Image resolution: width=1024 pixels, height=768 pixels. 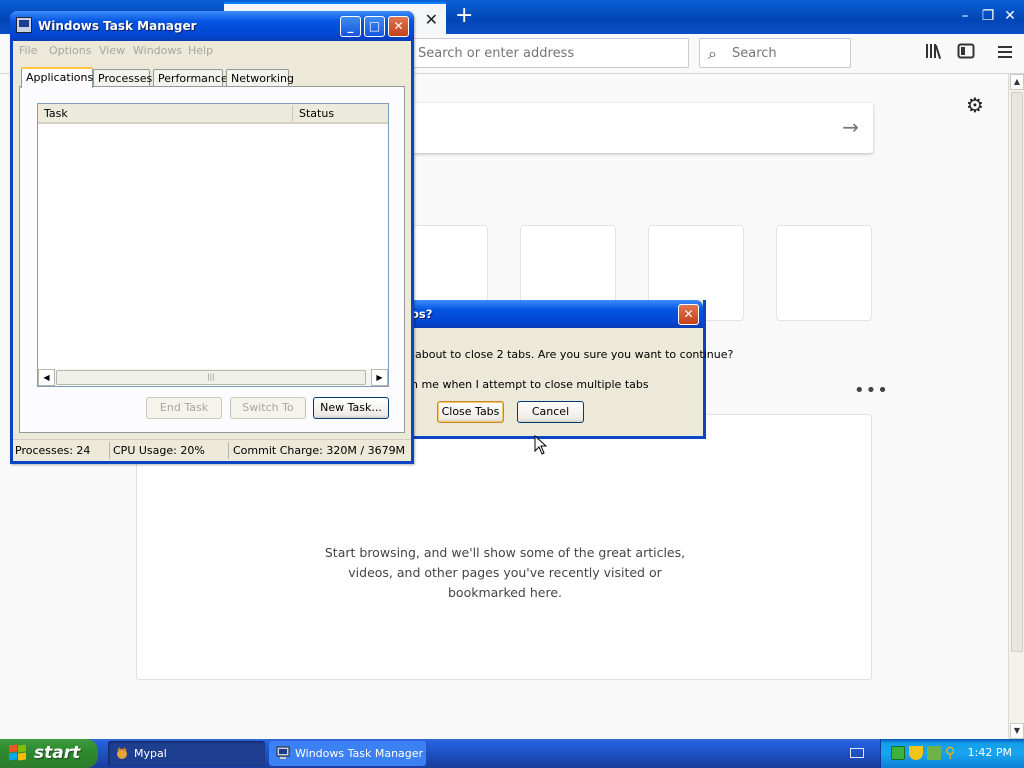 What do you see at coordinates (350, 26) in the screenshot?
I see `minimize-icon: _` at bounding box center [350, 26].